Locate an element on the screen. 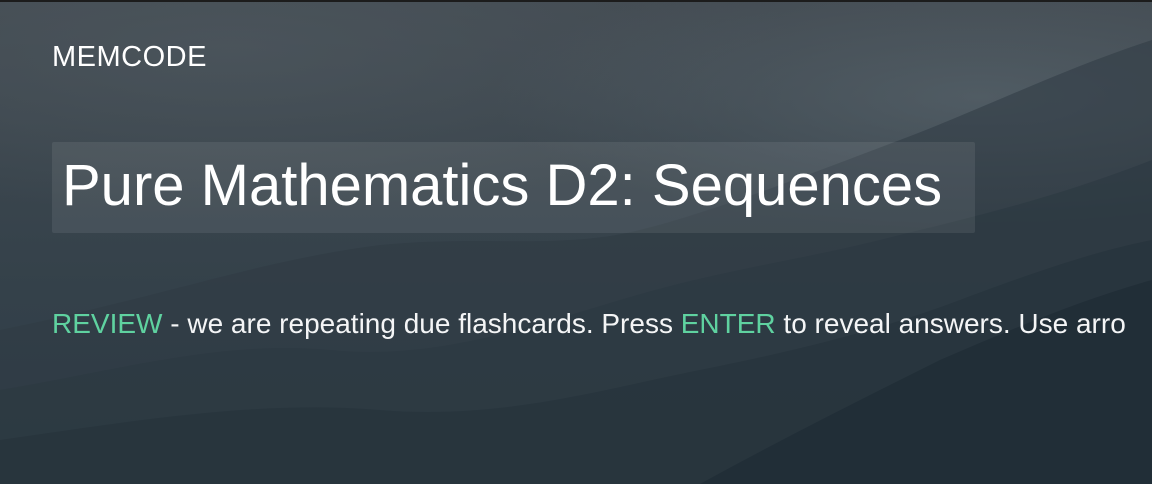  instructions-text-1: - we are repeating due flashcards. Press is located at coordinates (421, 323).